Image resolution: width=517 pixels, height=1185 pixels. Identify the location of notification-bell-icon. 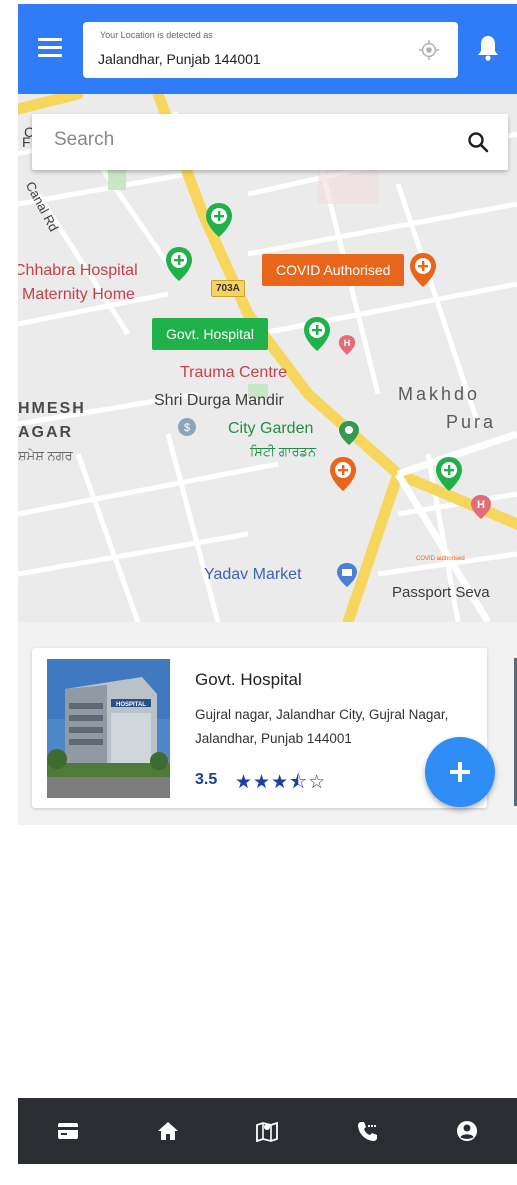
(488, 48).